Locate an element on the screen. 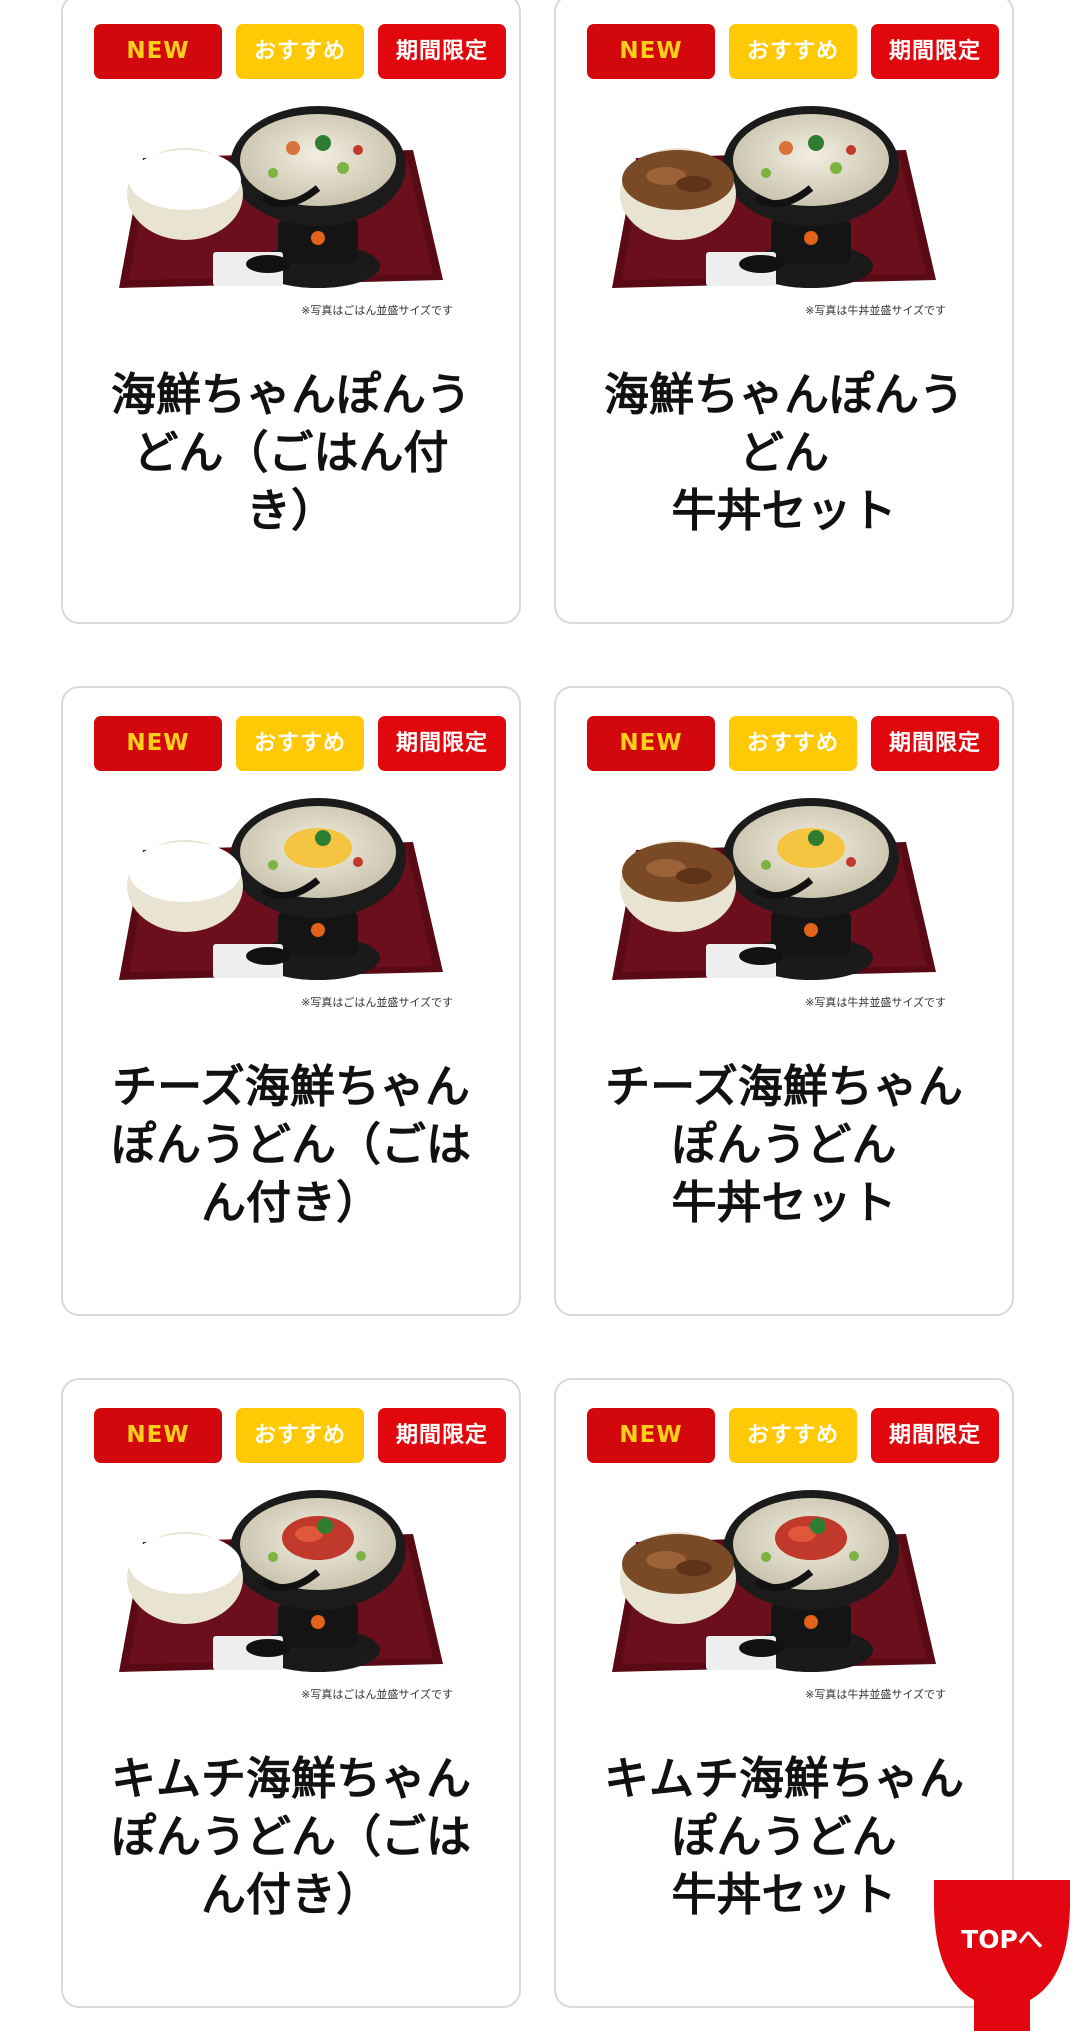 This screenshot has width=1079, height=2031. menu-item-title: チーズ海鮮ちゃん ぽんうどん（ごは ん付き） is located at coordinates (290, 1144).